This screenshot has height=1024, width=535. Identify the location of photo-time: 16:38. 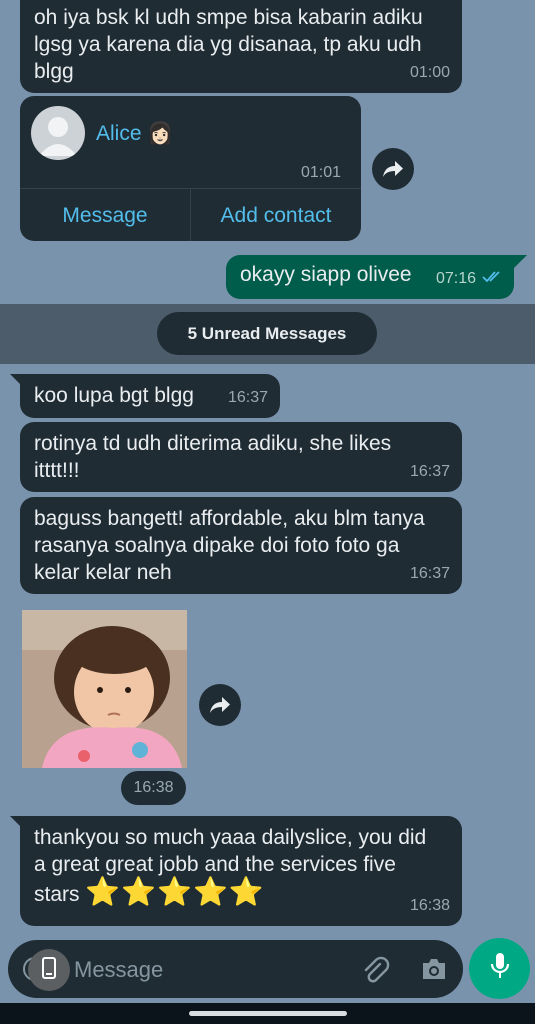
(153, 788).